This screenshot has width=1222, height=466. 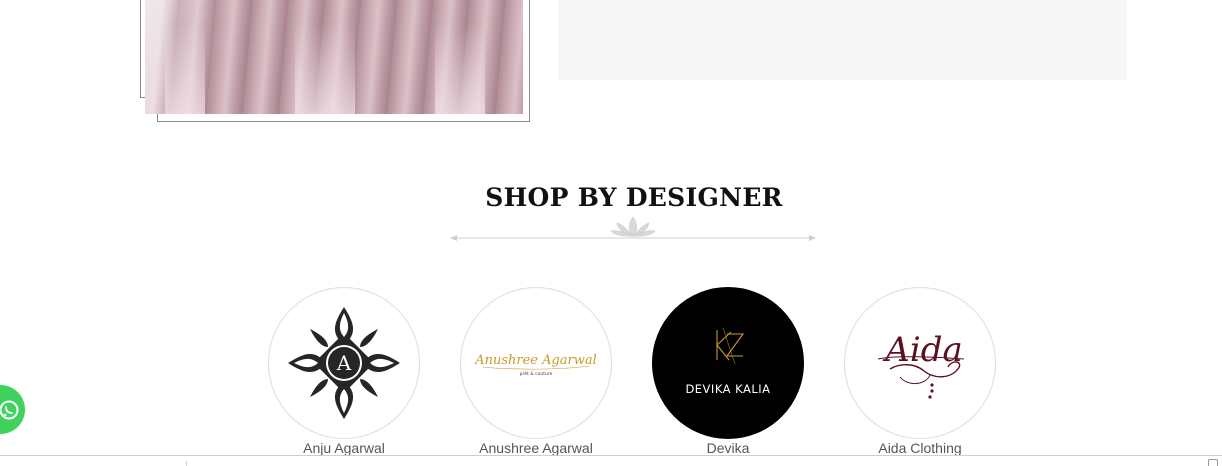 I want to click on designer-logo: DEVIKA KALIA, so click(x=728, y=363).